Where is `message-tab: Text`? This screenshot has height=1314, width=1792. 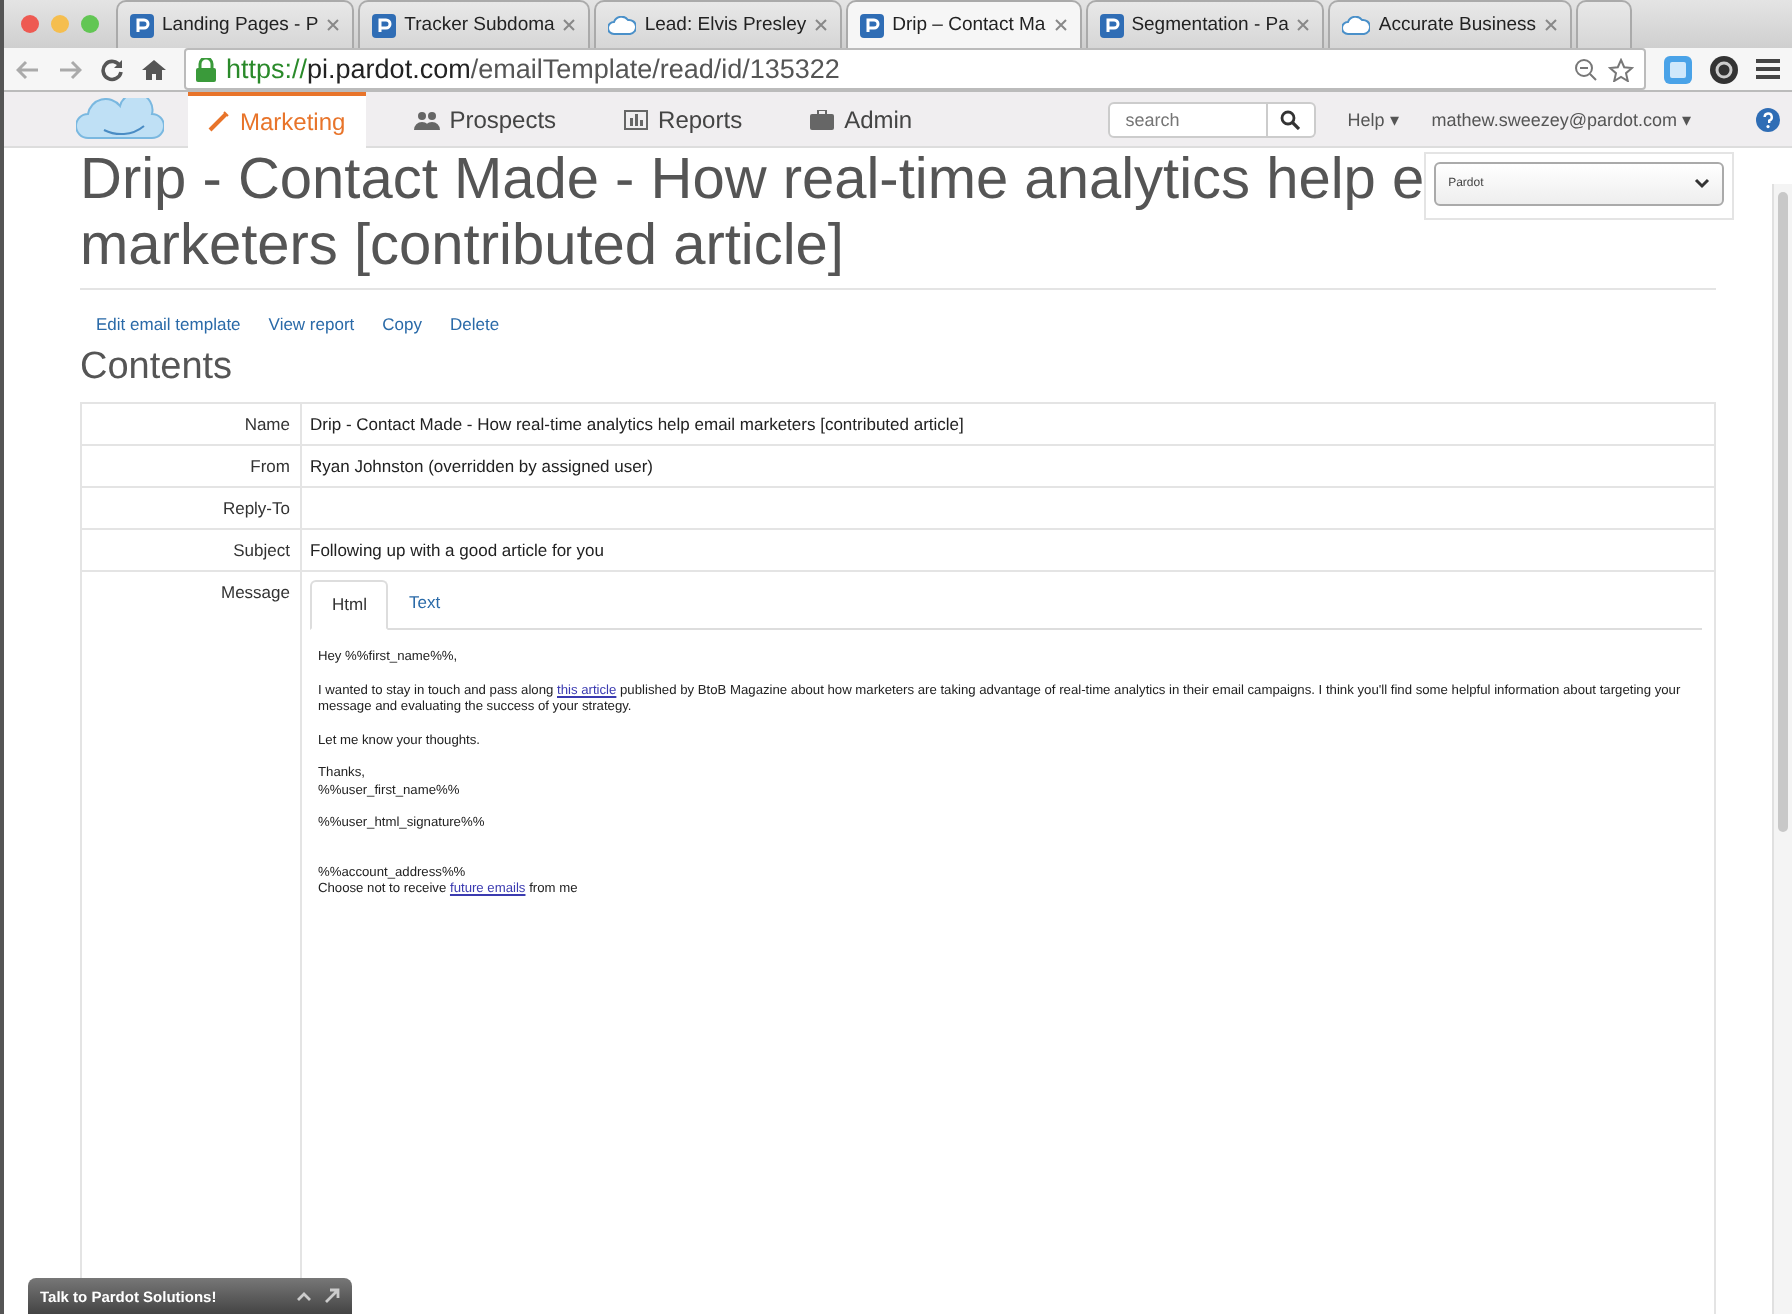
message-tab: Text is located at coordinates (424, 604).